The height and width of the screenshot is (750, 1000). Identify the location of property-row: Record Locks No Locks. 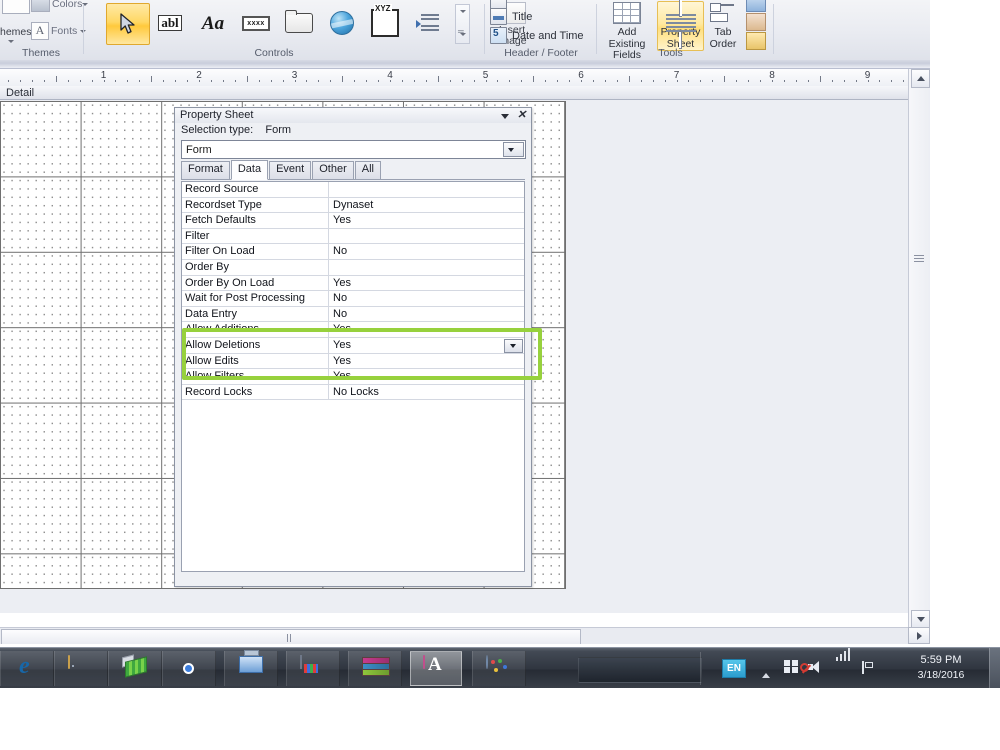
(353, 392).